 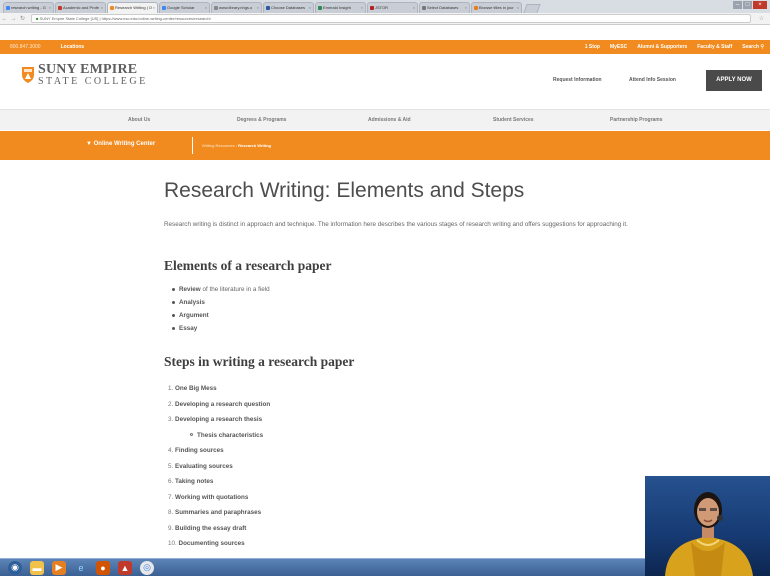 What do you see at coordinates (532, 8) in the screenshot?
I see `new-tab-button` at bounding box center [532, 8].